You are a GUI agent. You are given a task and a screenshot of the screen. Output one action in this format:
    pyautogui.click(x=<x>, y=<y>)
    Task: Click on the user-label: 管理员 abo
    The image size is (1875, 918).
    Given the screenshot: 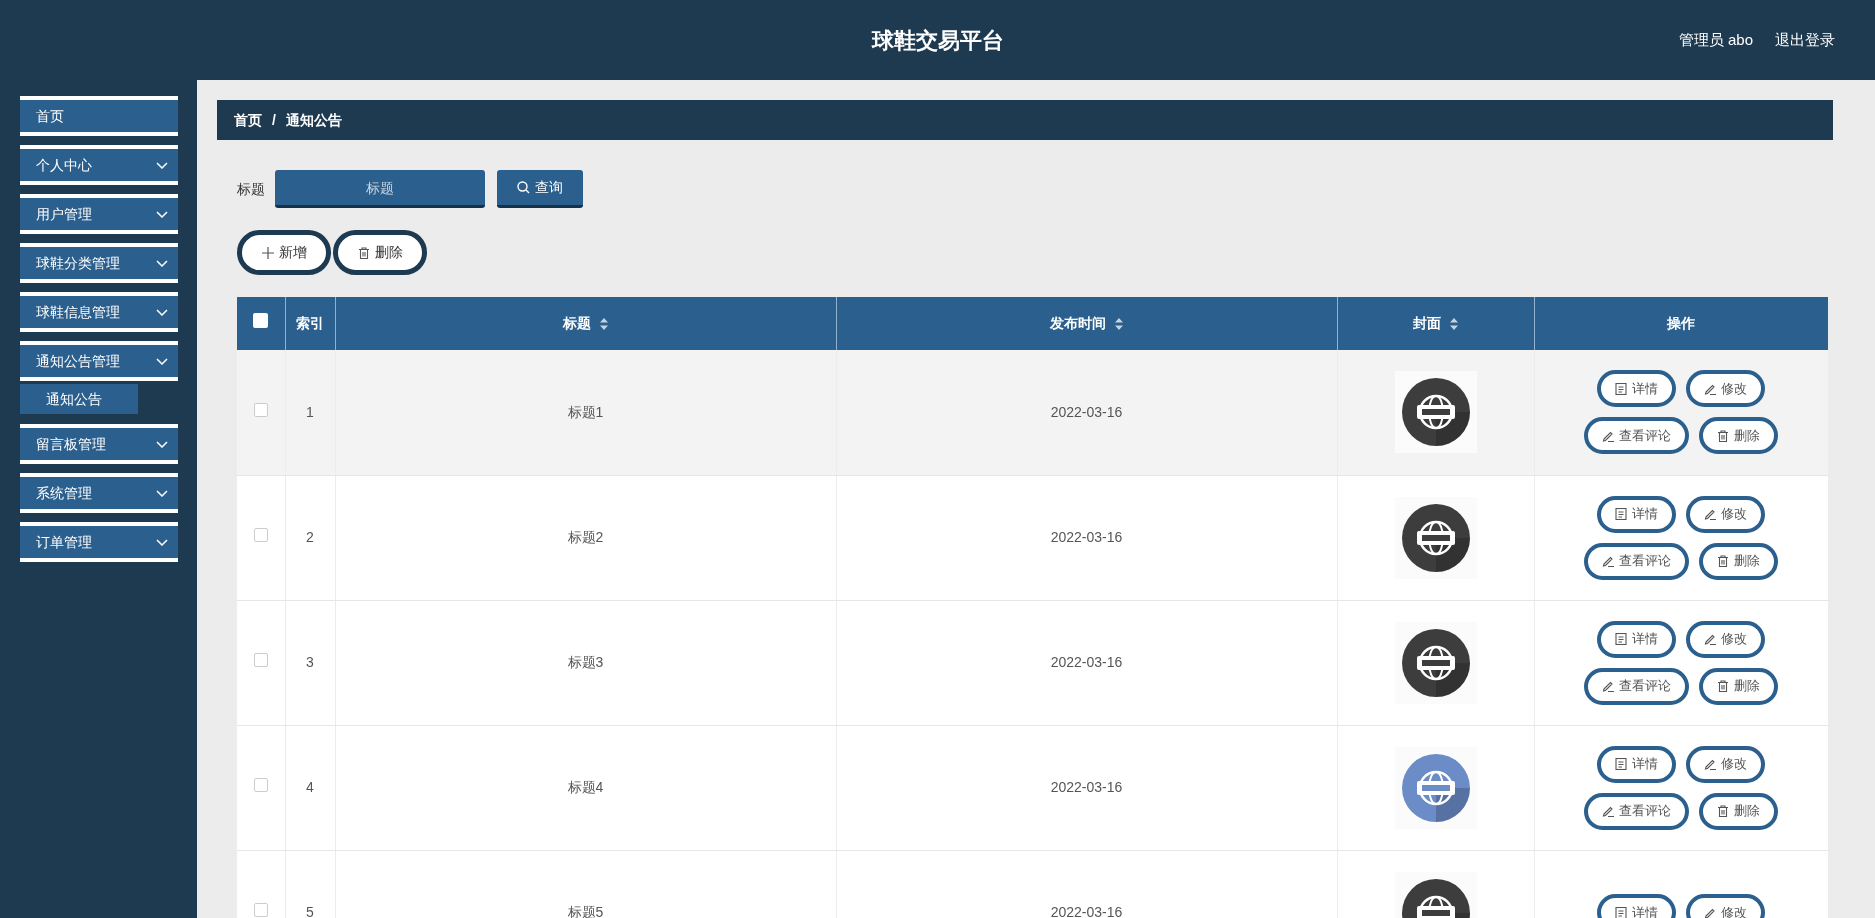 What is the action you would take?
    pyautogui.click(x=1715, y=39)
    